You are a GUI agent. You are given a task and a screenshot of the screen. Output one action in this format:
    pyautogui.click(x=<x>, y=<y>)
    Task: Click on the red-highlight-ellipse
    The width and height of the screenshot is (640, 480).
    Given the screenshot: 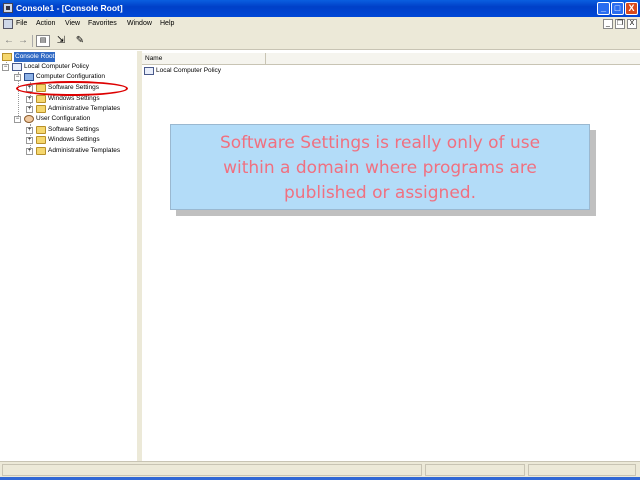 What is the action you would take?
    pyautogui.click(x=72, y=88)
    